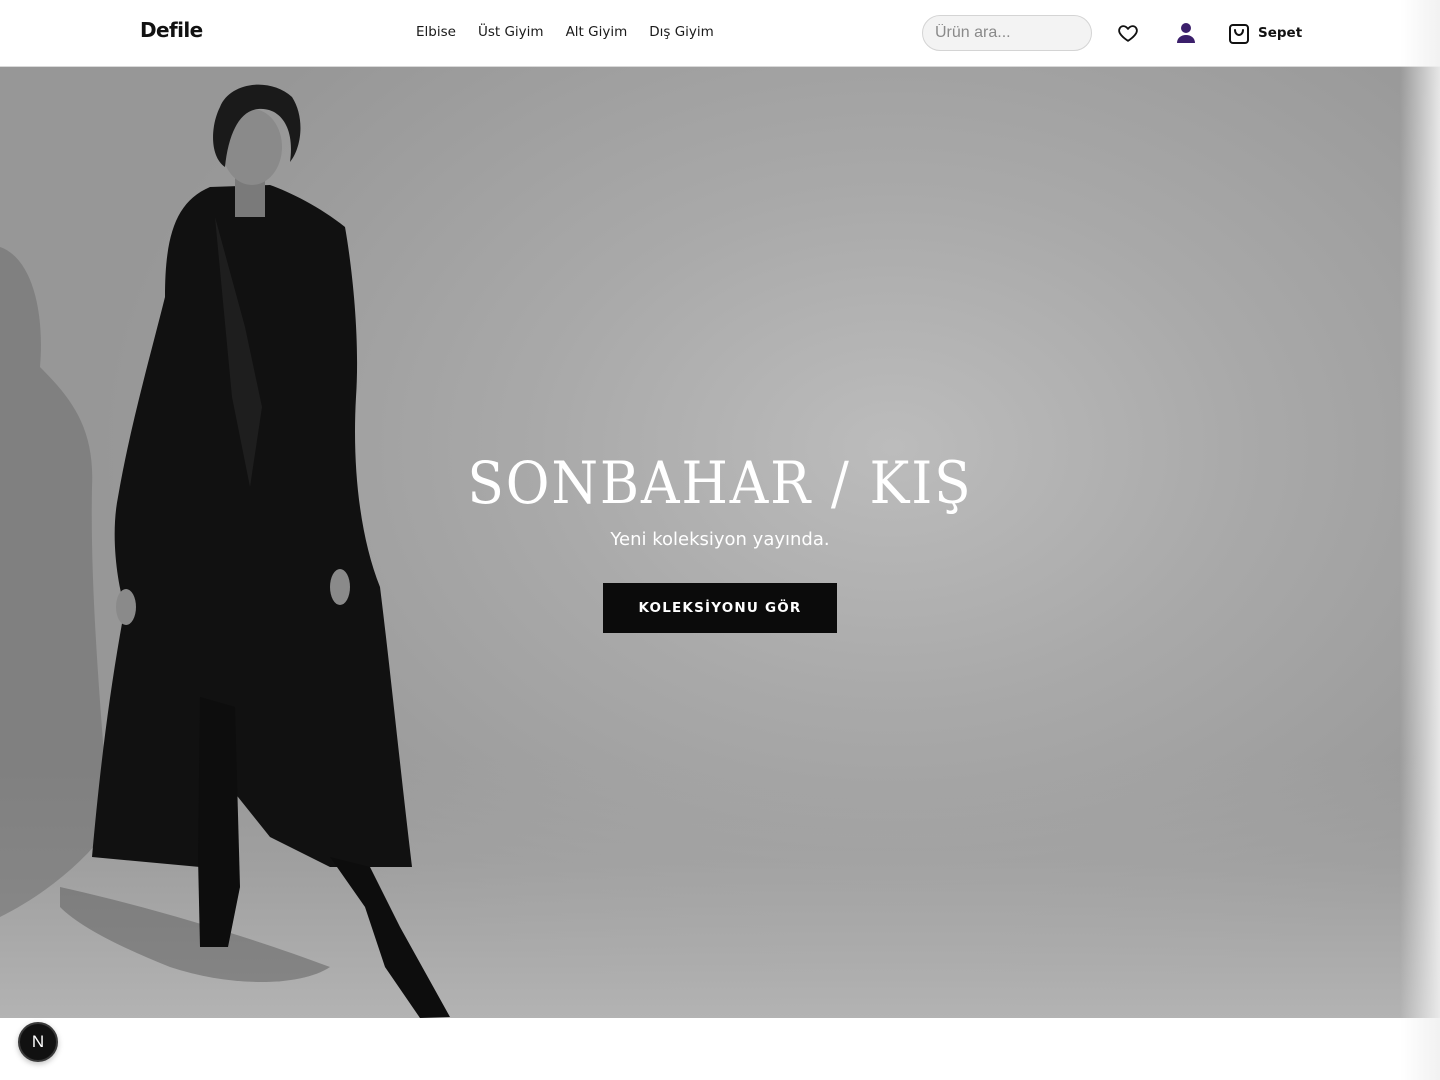 Image resolution: width=1440 pixels, height=1080 pixels. I want to click on hero-subtitle: Yeni koleksiyon yayında., so click(720, 539).